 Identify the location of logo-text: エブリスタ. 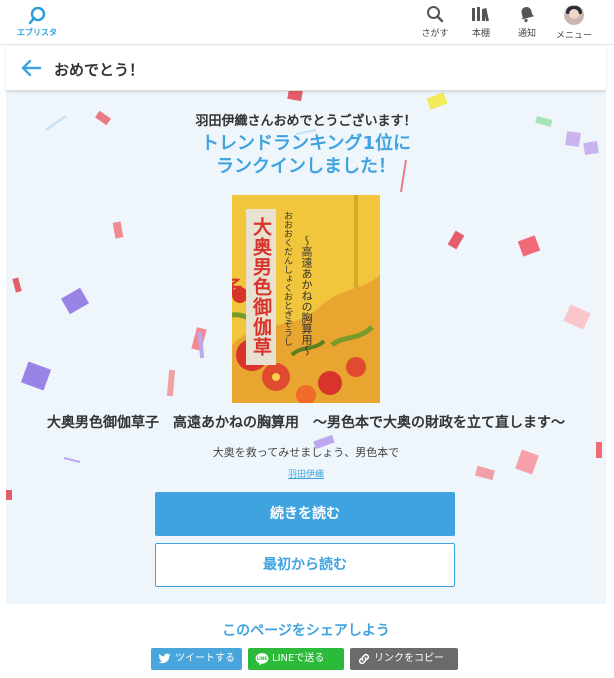
(37, 32).